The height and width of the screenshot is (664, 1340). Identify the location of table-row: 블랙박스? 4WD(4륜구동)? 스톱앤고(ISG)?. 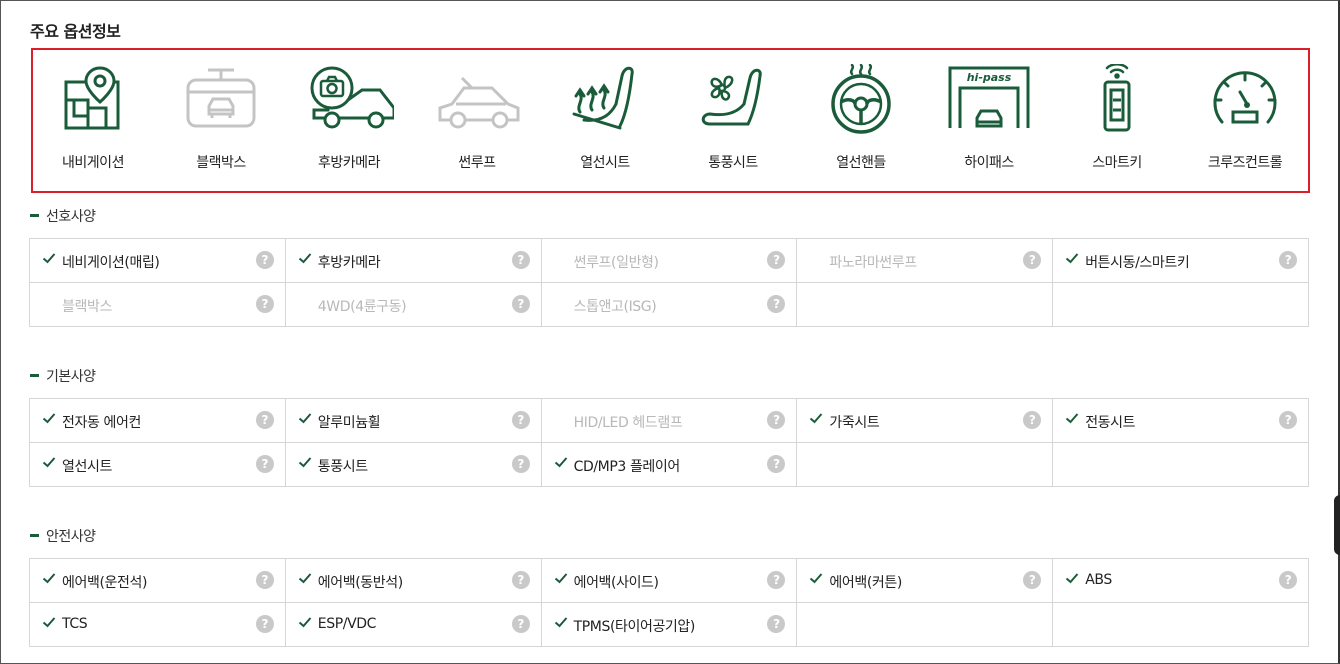
(669, 305).